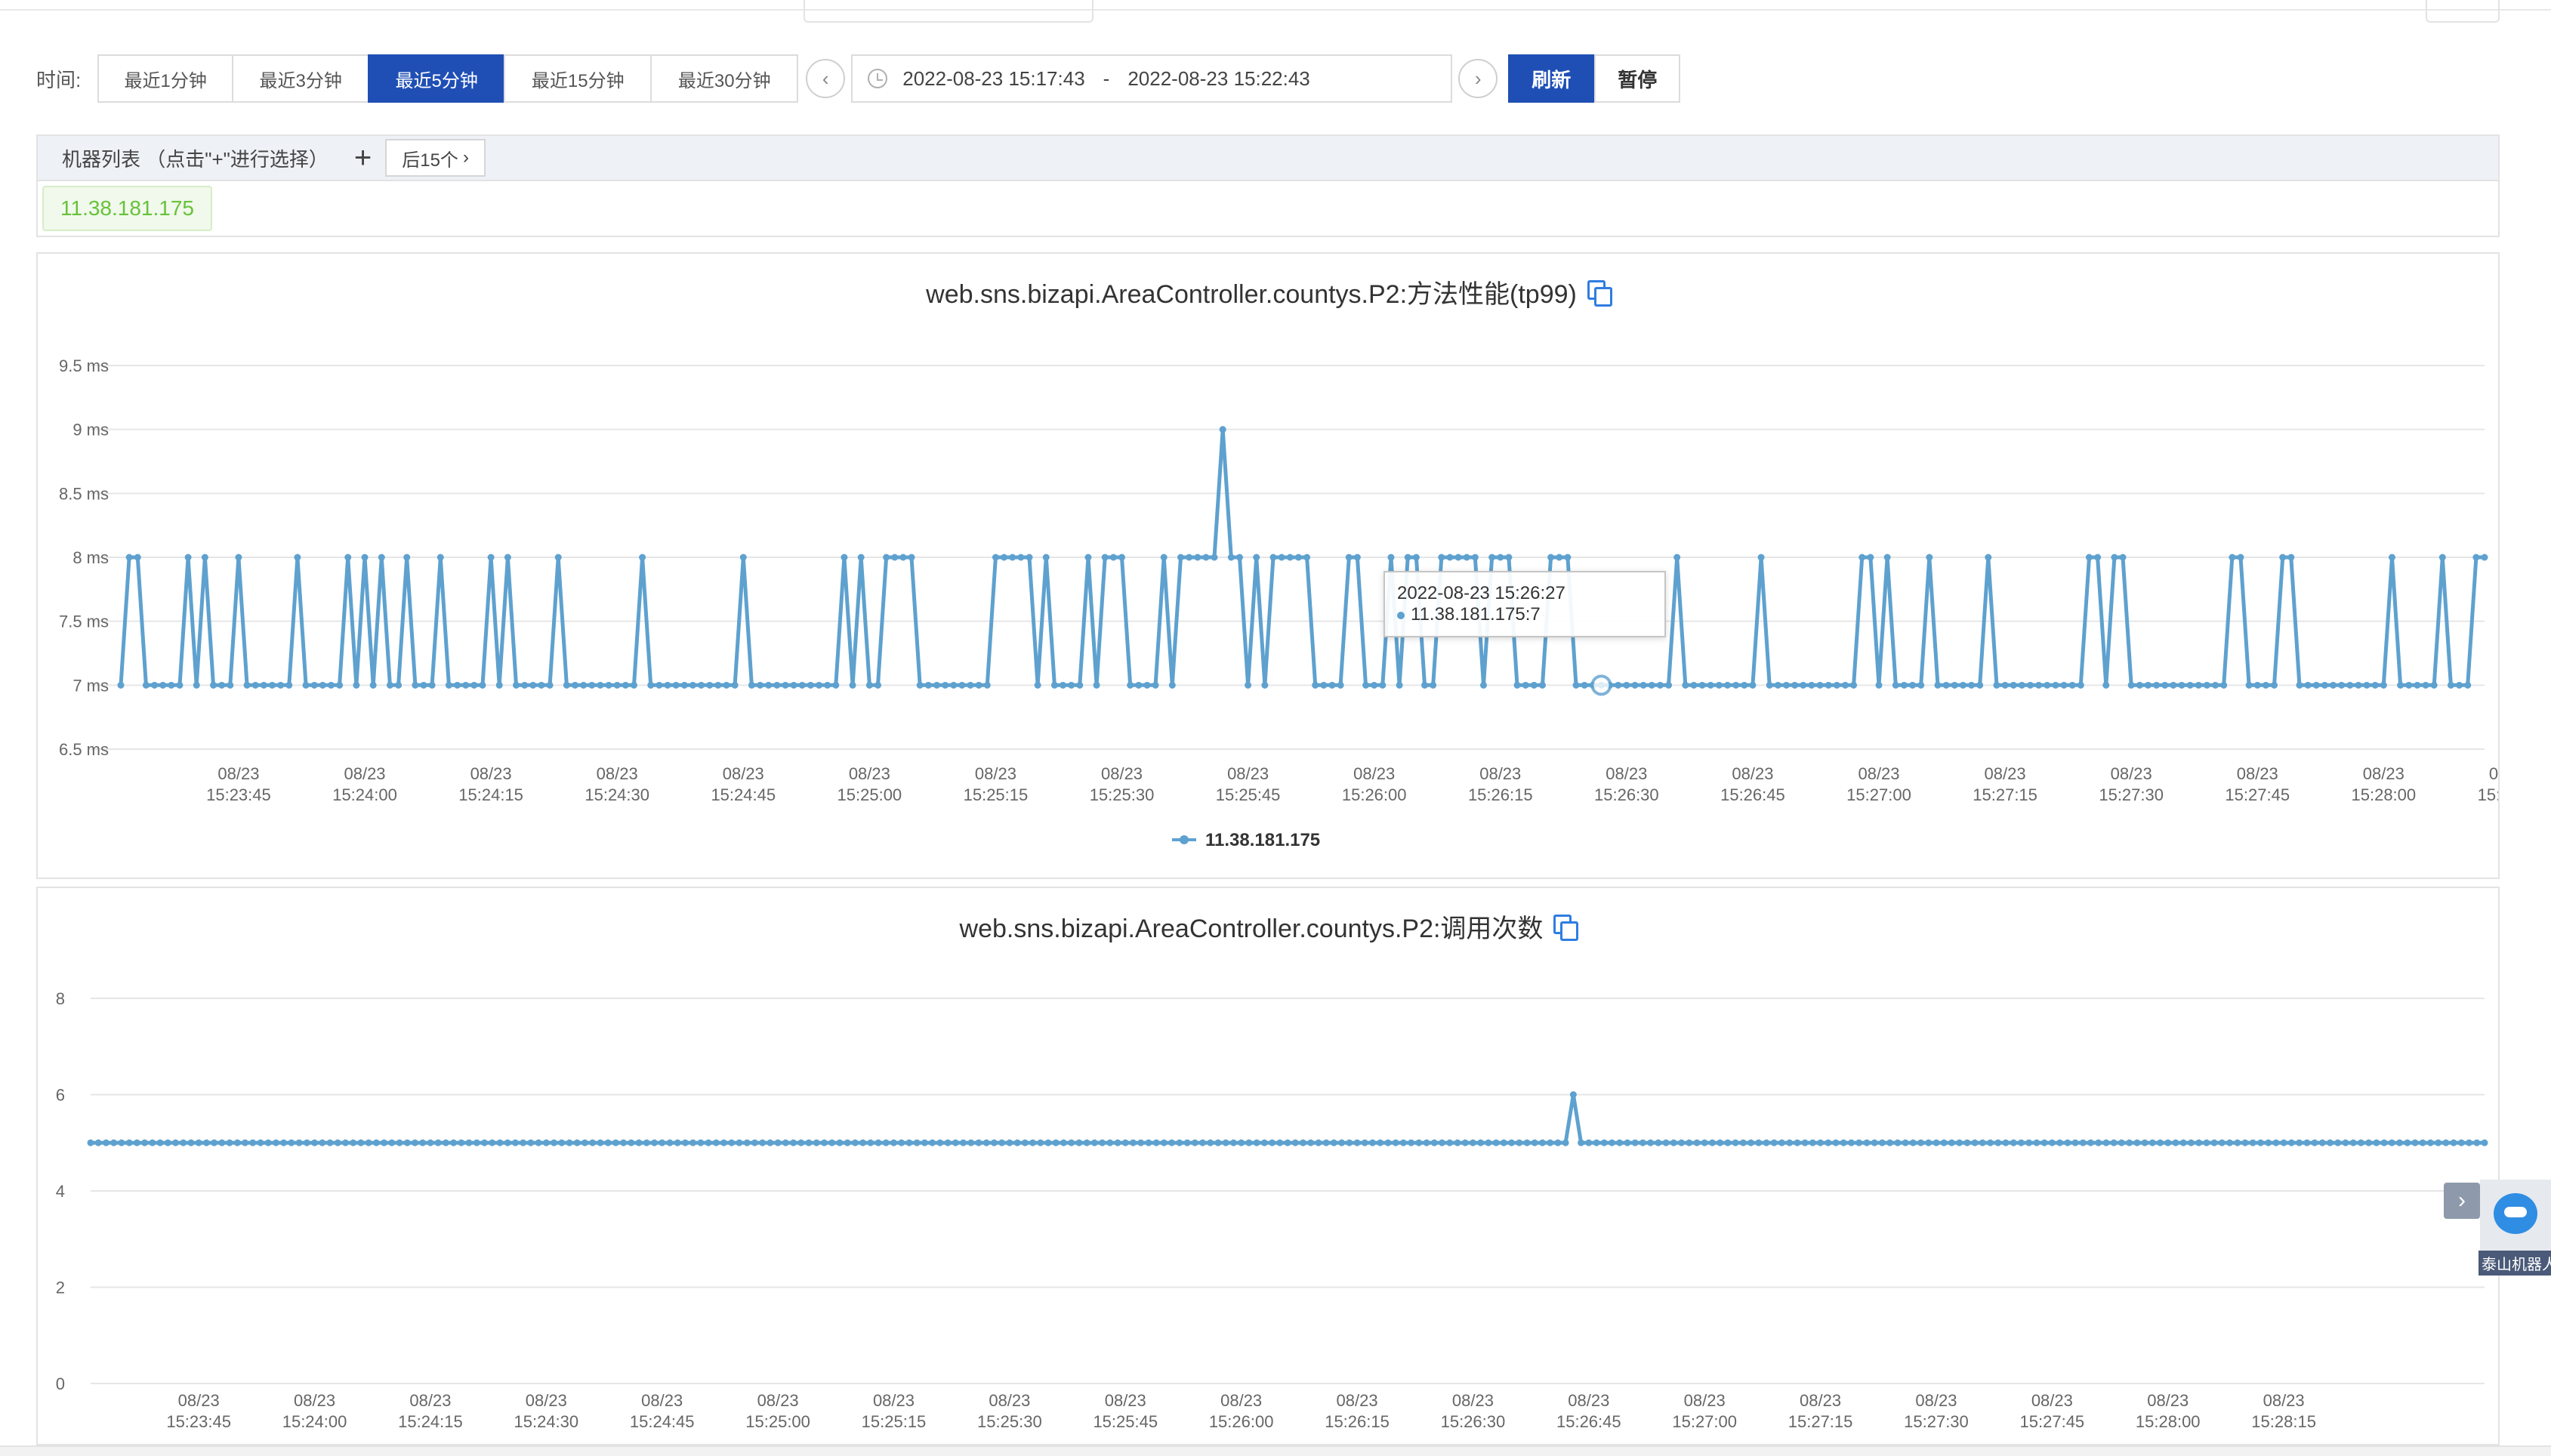 This screenshot has height=1456, width=2551. Describe the element at coordinates (949, 11) in the screenshot. I see `top-select-stub` at that location.